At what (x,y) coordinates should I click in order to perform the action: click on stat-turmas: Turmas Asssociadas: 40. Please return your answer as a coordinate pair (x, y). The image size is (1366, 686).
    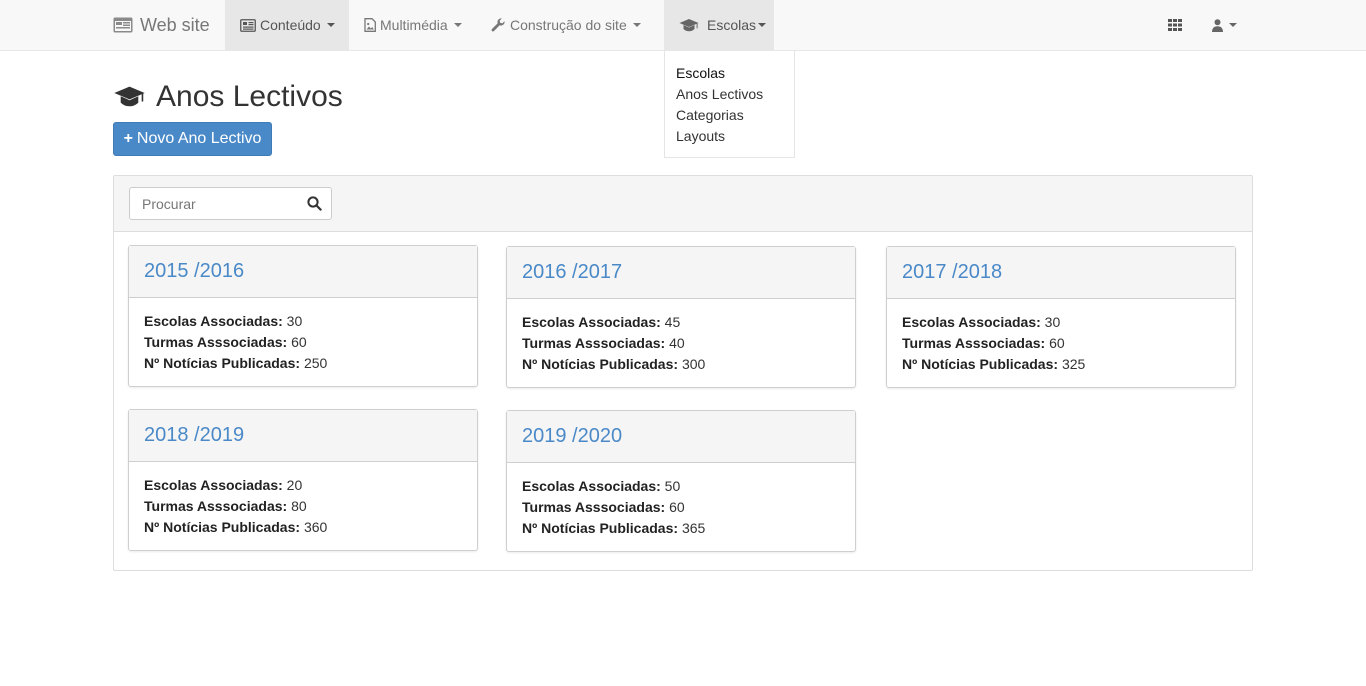
    Looking at the image, I should click on (681, 343).